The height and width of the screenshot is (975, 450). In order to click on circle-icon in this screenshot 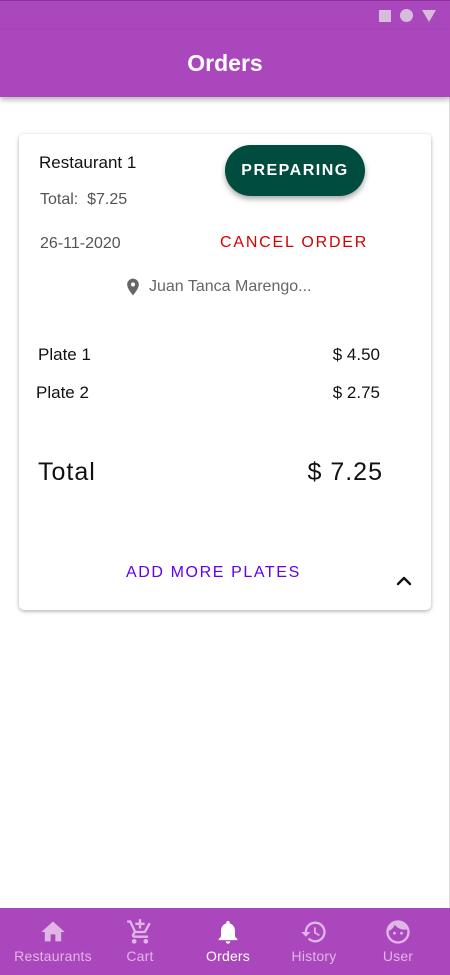, I will do `click(406, 15)`.